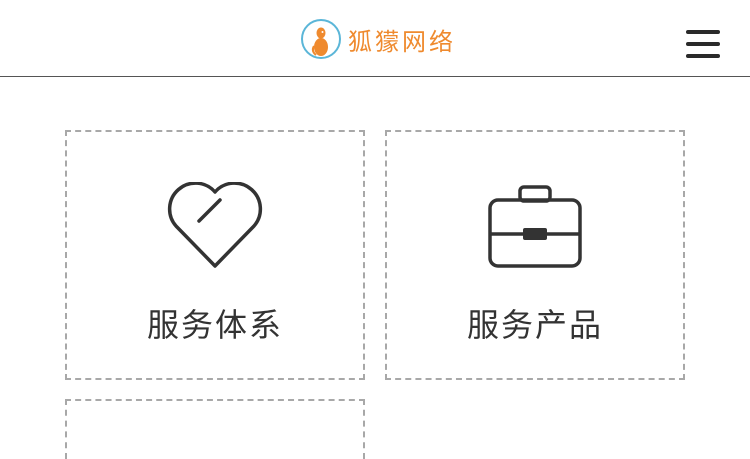 The image size is (750, 459). Describe the element at coordinates (402, 41) in the screenshot. I see `brand-name: 狐獴网络` at that location.